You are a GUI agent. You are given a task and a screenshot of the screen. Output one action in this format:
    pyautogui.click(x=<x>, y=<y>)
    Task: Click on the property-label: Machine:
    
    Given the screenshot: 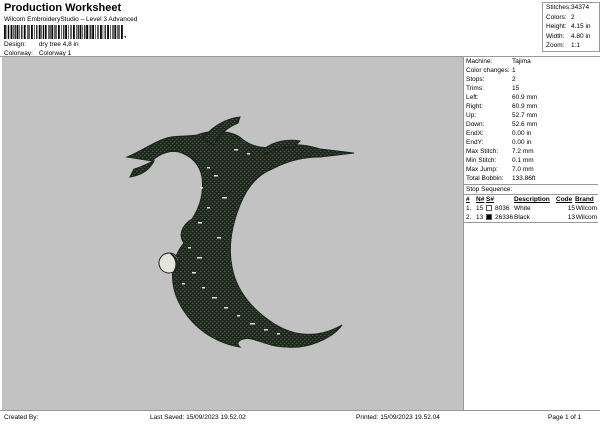 What is the action you would take?
    pyautogui.click(x=479, y=61)
    